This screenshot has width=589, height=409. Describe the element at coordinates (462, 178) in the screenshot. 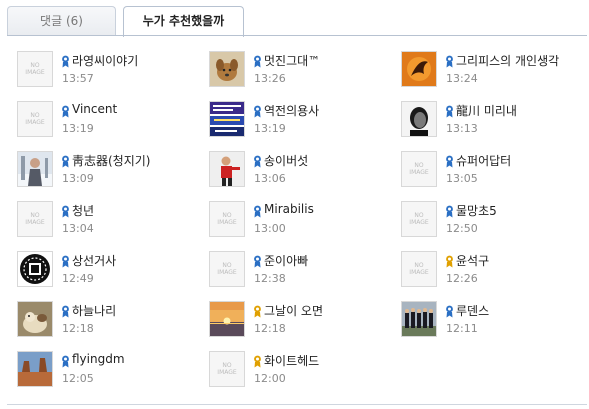

I see `recommend-time: 13:05` at that location.